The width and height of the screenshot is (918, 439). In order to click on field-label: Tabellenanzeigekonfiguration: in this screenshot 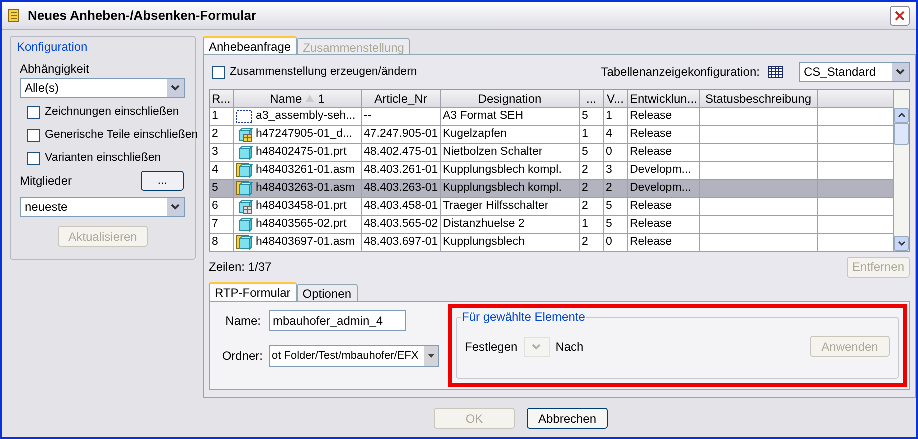, I will do `click(680, 72)`.